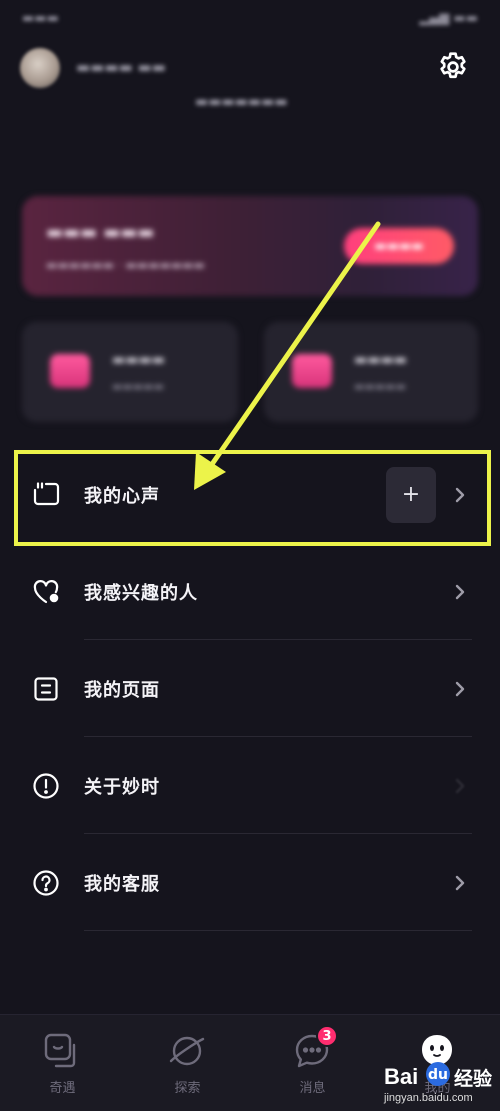 This screenshot has width=500, height=1111. What do you see at coordinates (187, 1051) in the screenshot?
I see `planet-icon` at bounding box center [187, 1051].